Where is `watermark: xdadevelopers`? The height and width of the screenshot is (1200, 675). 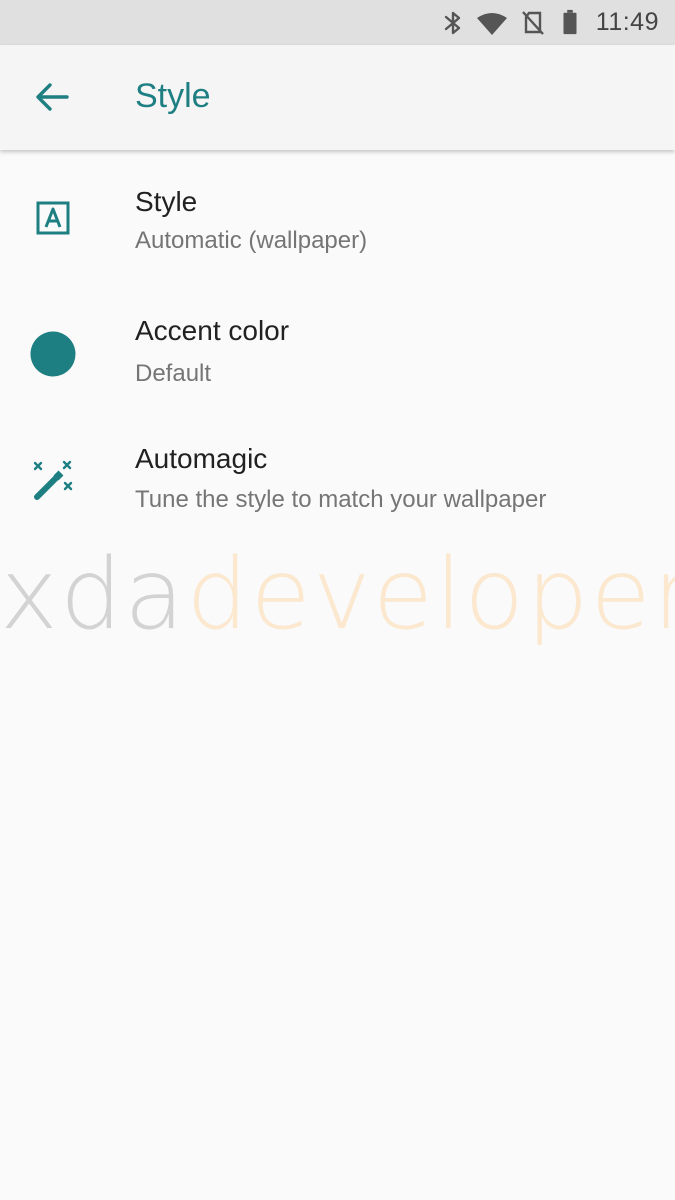 watermark: xdadevelopers is located at coordinates (337, 595).